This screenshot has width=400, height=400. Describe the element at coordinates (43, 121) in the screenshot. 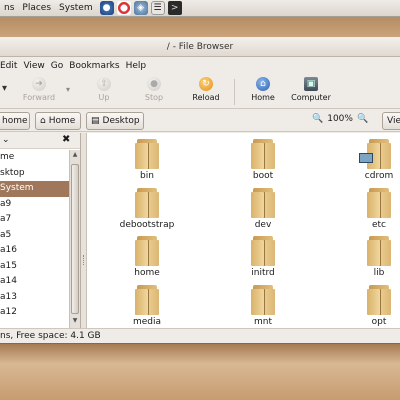

I see `home-folder-icon: ⌂` at that location.